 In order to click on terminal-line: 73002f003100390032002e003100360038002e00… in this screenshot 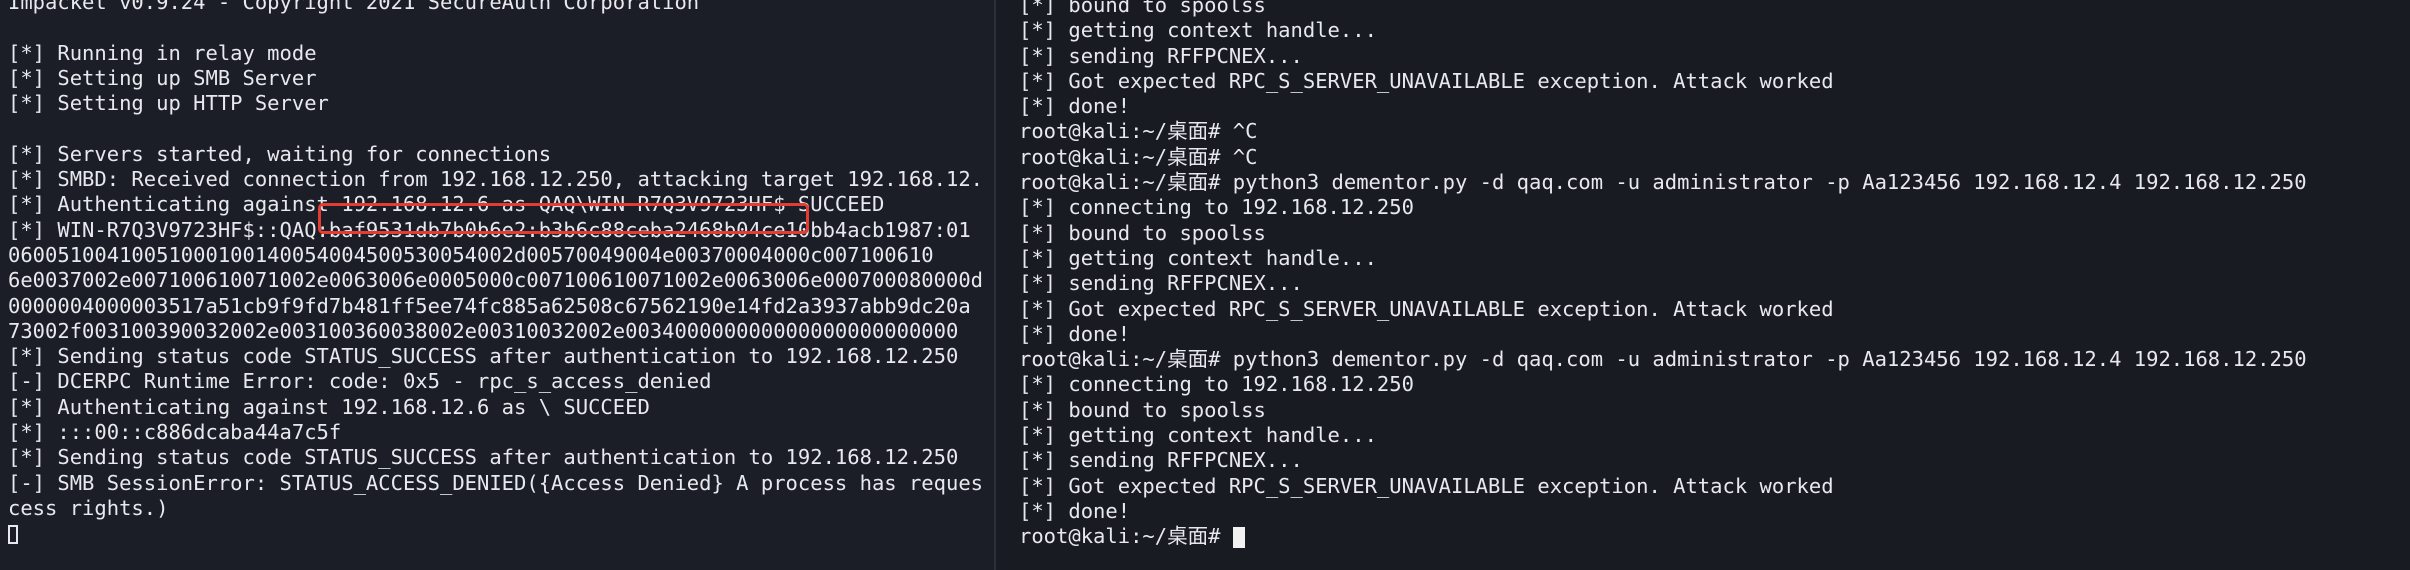, I will do `click(483, 330)`.